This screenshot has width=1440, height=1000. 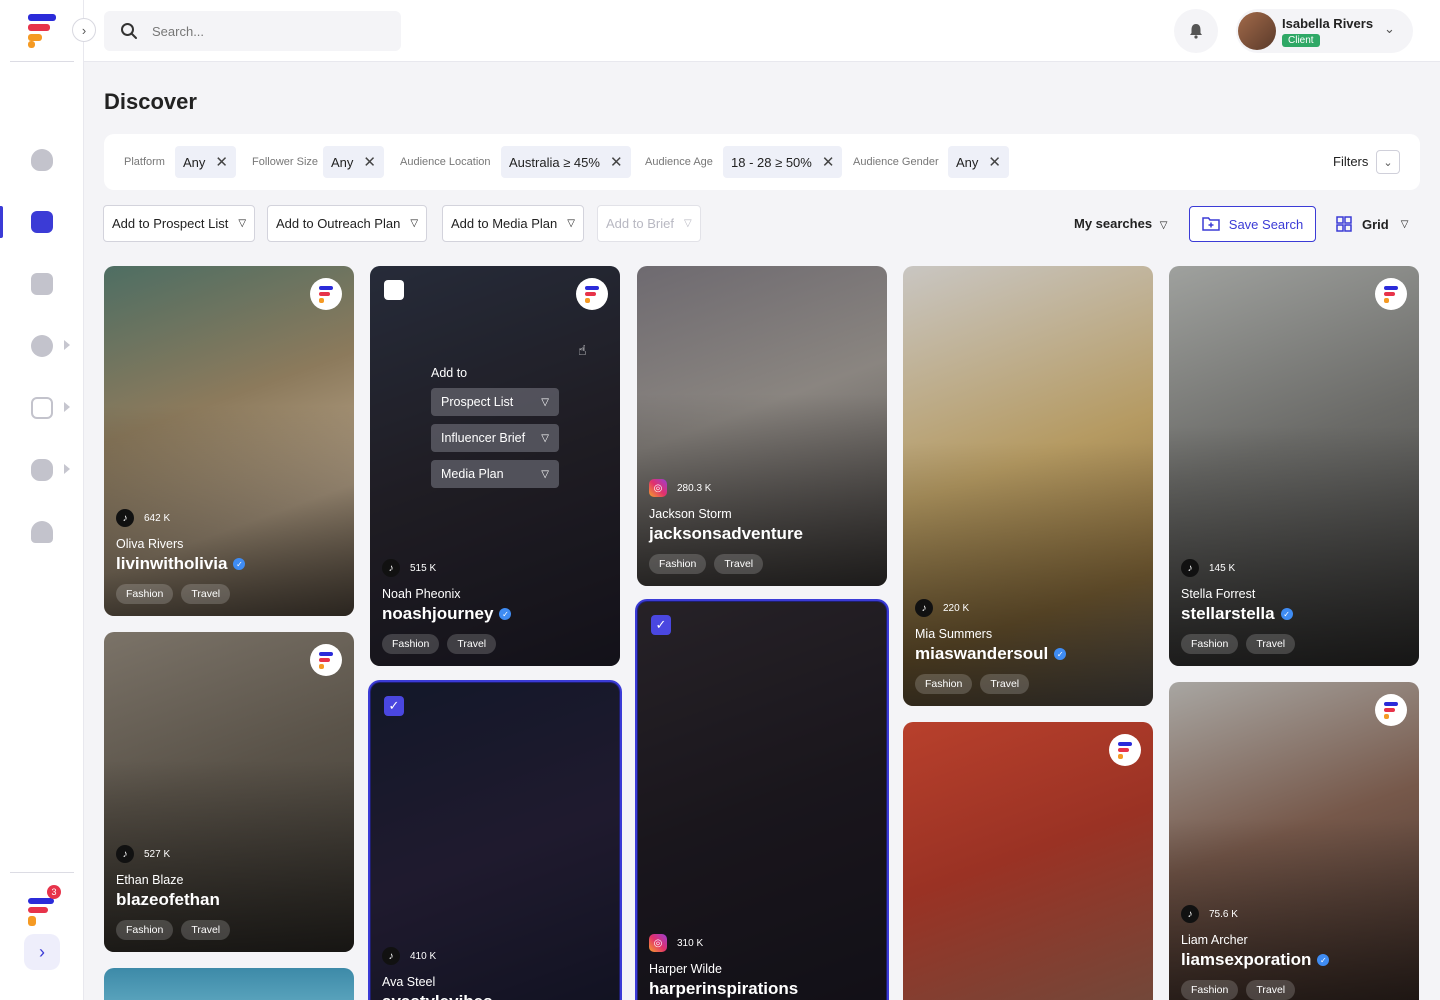 What do you see at coordinates (421, 594) in the screenshot?
I see `creator-name: Noah Pheonix` at bounding box center [421, 594].